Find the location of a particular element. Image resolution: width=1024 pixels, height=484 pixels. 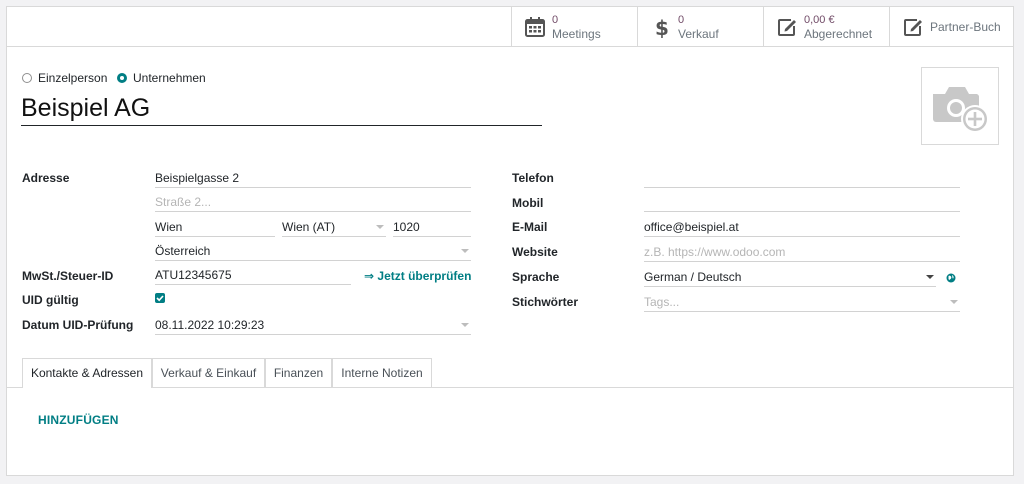

vat-check-link: ⇒ Jetzt überprüfen is located at coordinates (417, 276).